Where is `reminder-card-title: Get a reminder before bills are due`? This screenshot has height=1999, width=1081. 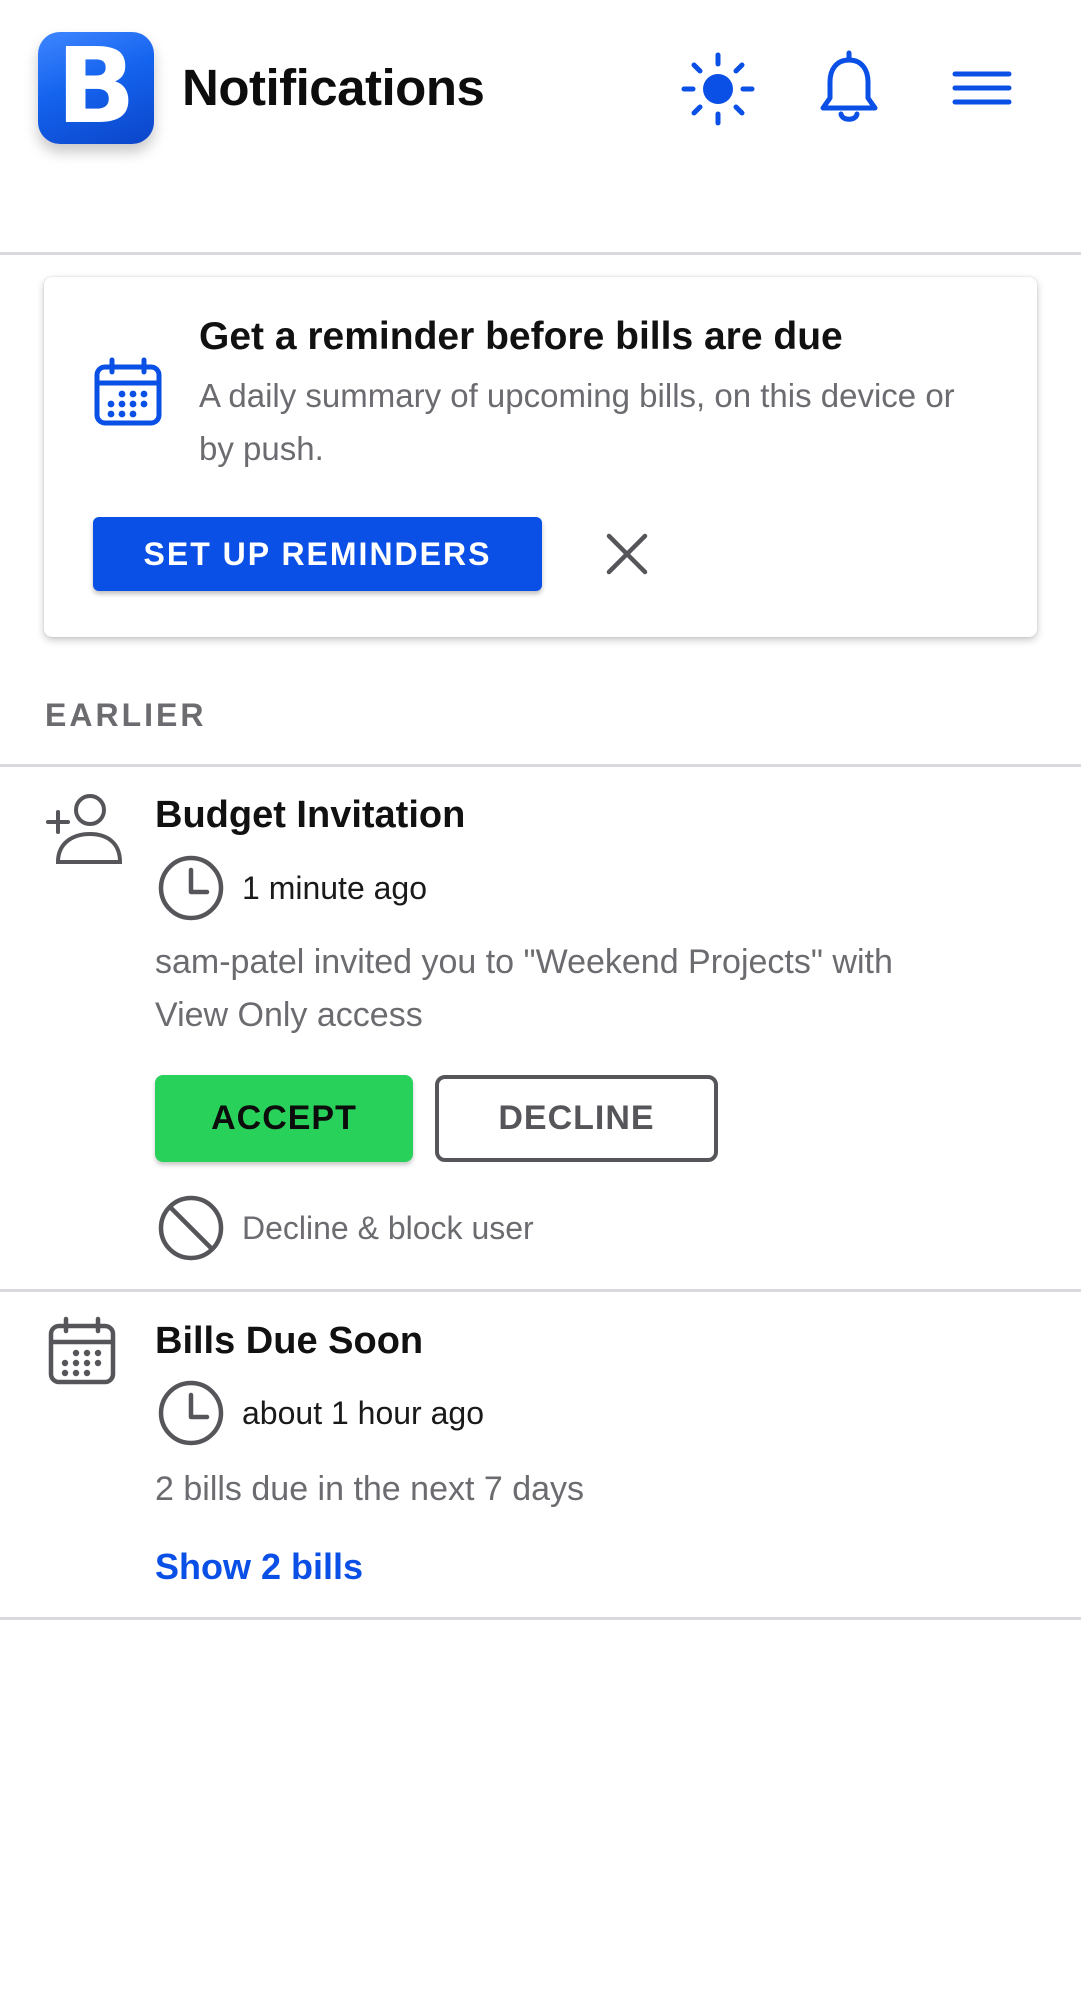
reminder-card-title: Get a reminder before bills are due is located at coordinates (521, 336).